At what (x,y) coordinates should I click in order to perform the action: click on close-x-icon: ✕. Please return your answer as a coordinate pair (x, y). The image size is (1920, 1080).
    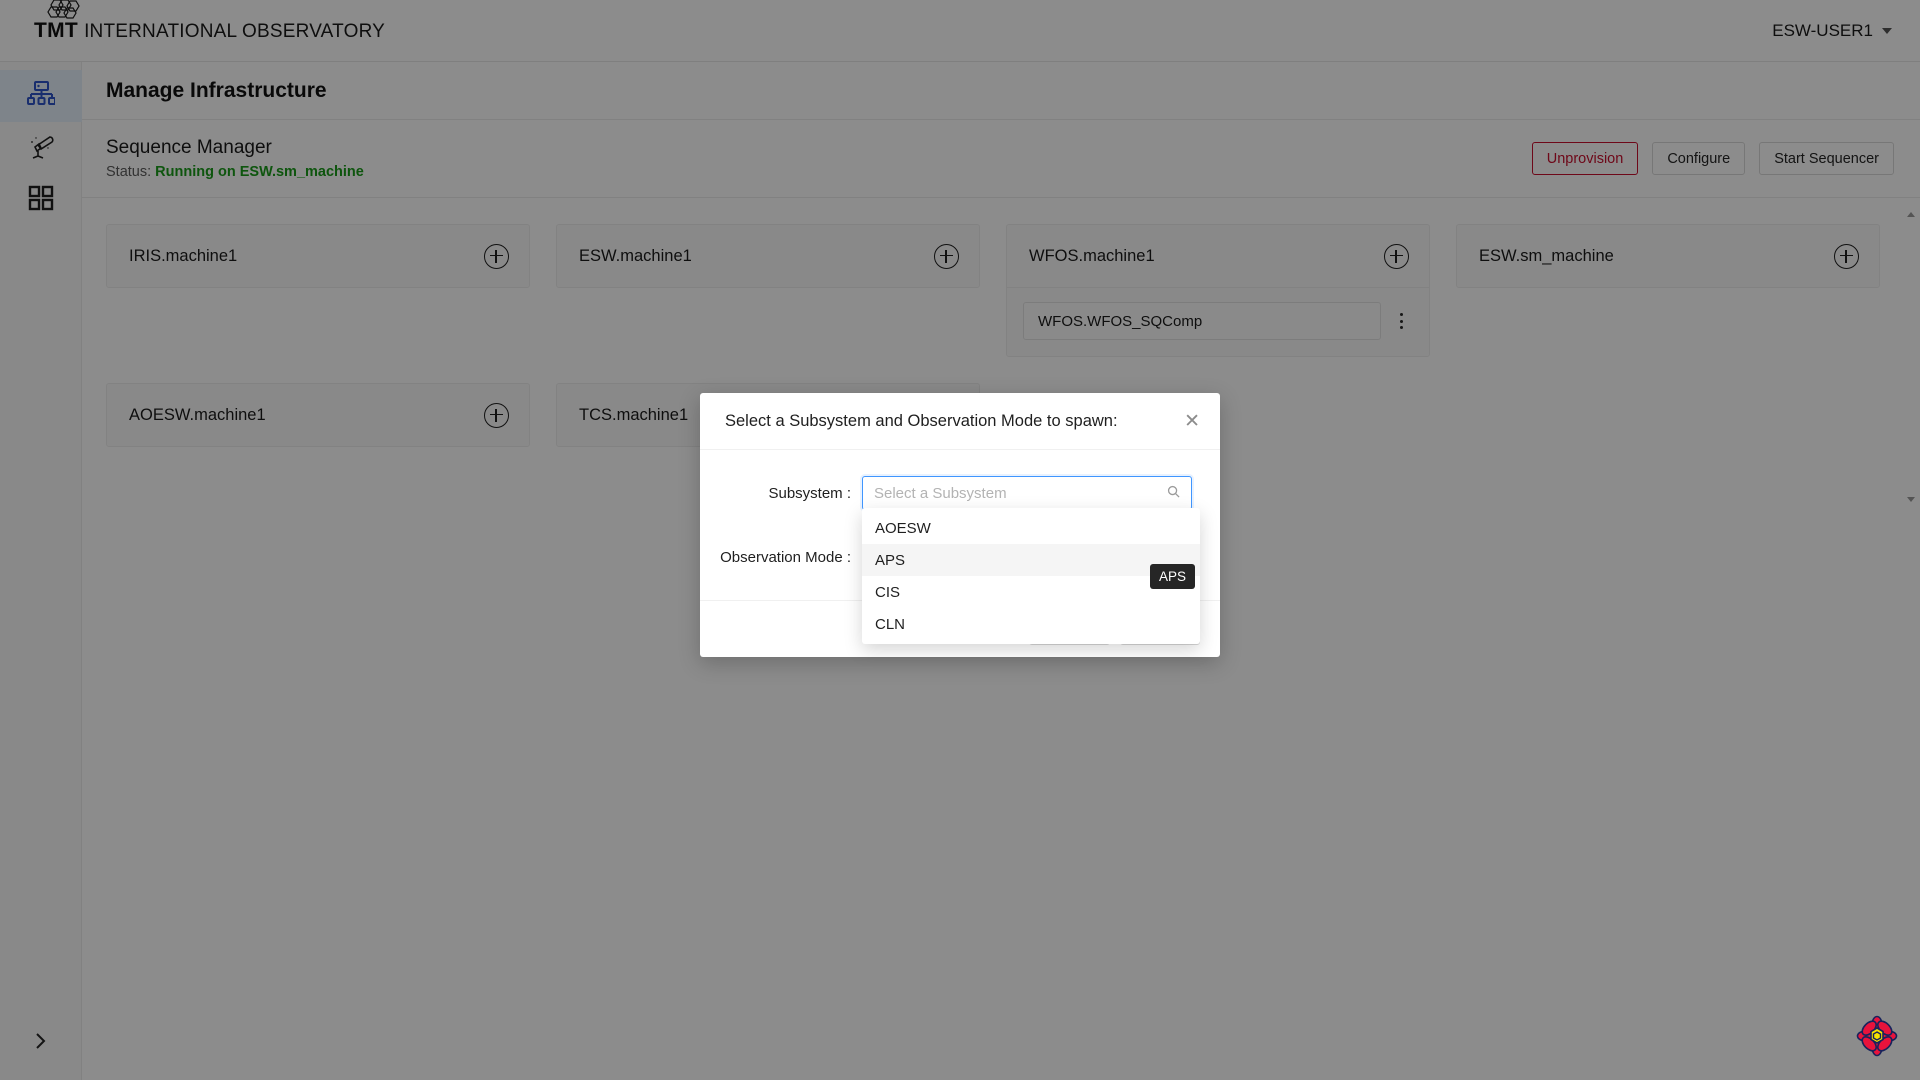
    Looking at the image, I should click on (1192, 421).